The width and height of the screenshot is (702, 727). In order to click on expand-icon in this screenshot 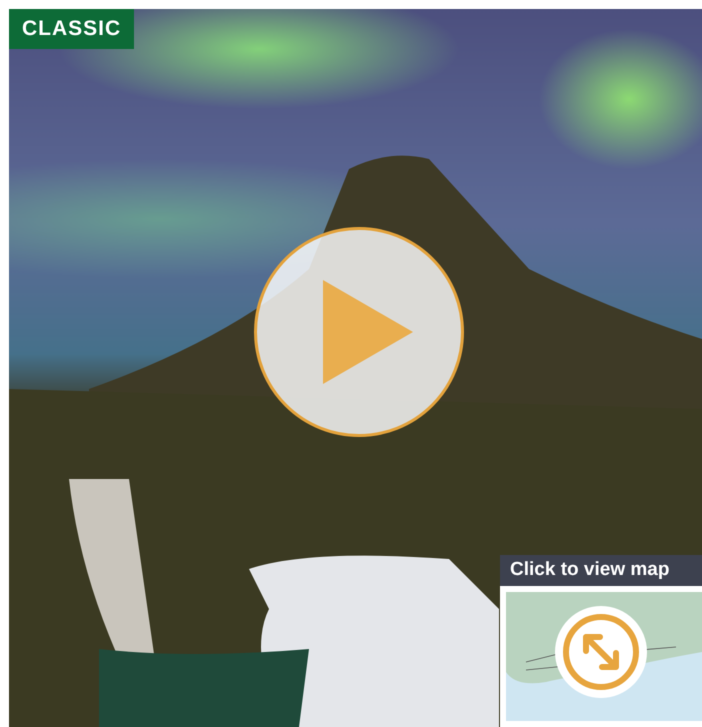, I will do `click(601, 652)`.